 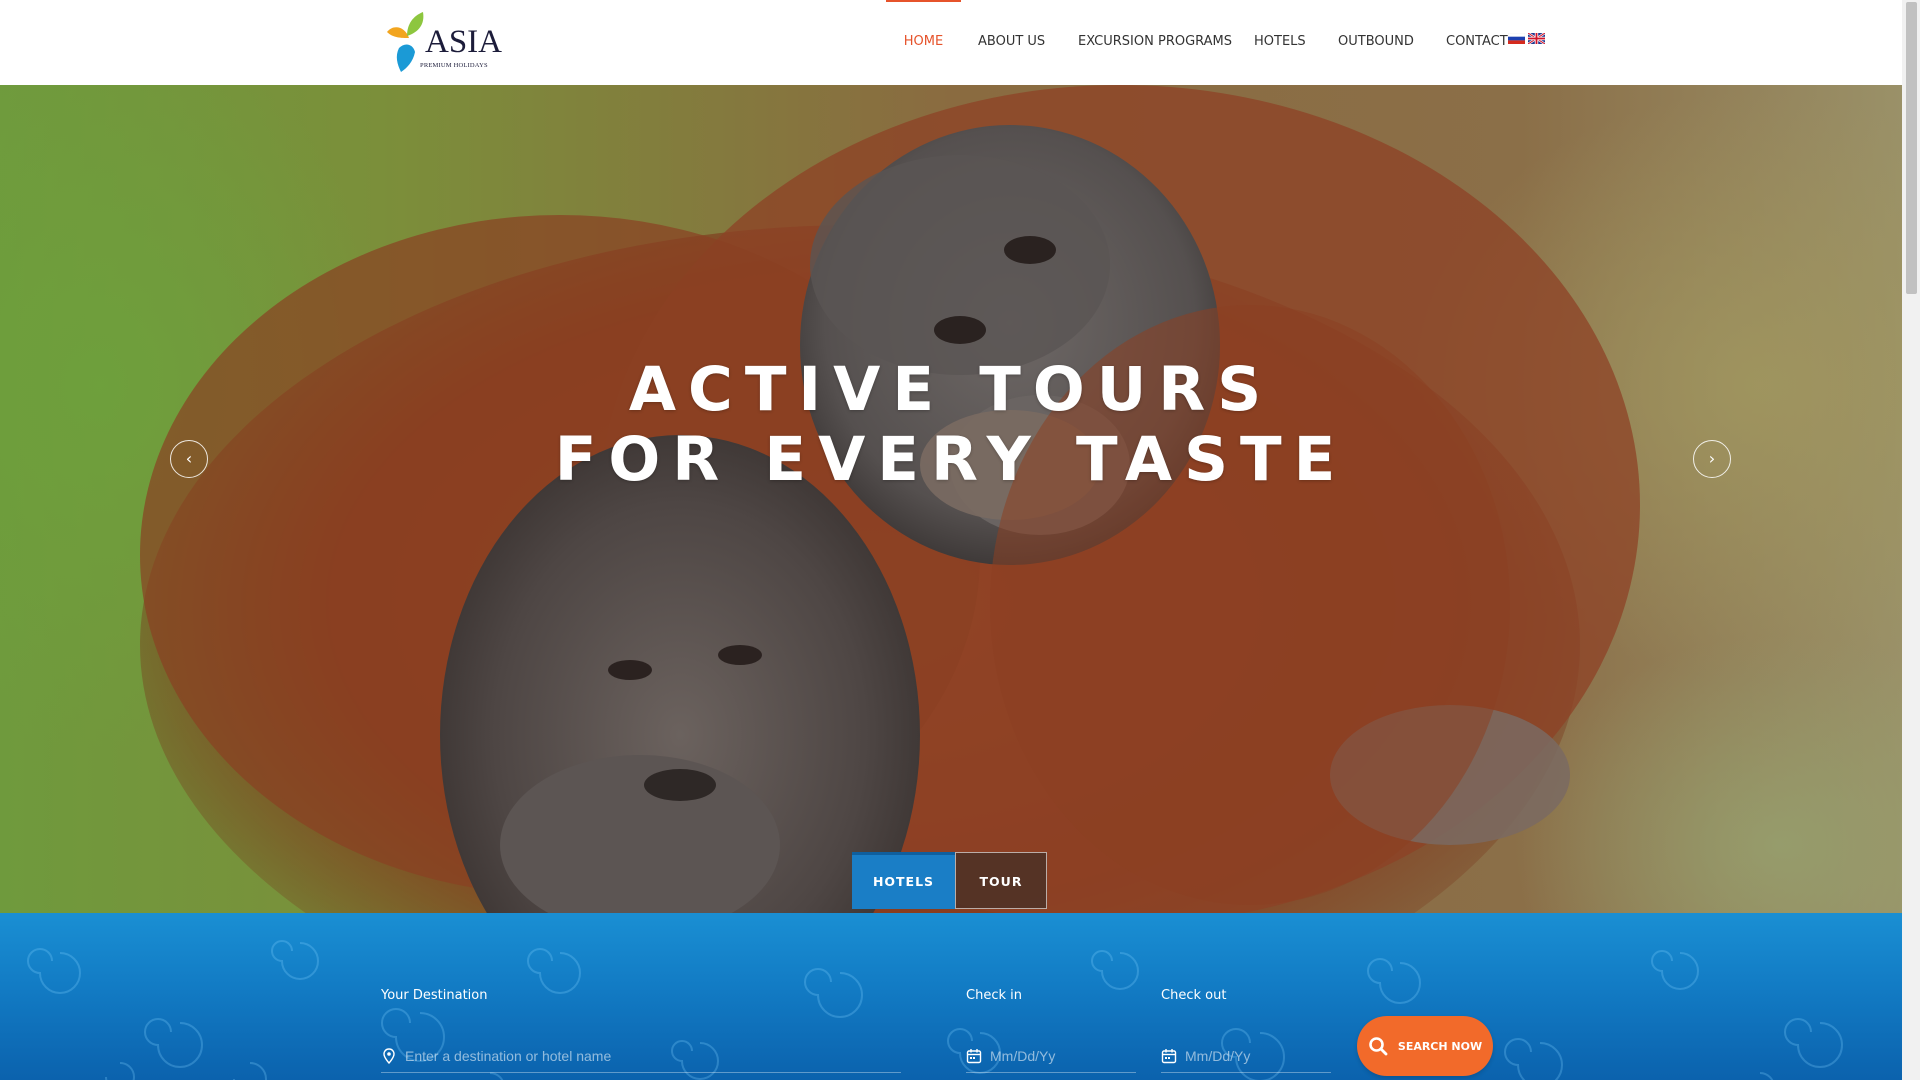 I want to click on search-now-button: SEARCH NOW, so click(x=1425, y=1046).